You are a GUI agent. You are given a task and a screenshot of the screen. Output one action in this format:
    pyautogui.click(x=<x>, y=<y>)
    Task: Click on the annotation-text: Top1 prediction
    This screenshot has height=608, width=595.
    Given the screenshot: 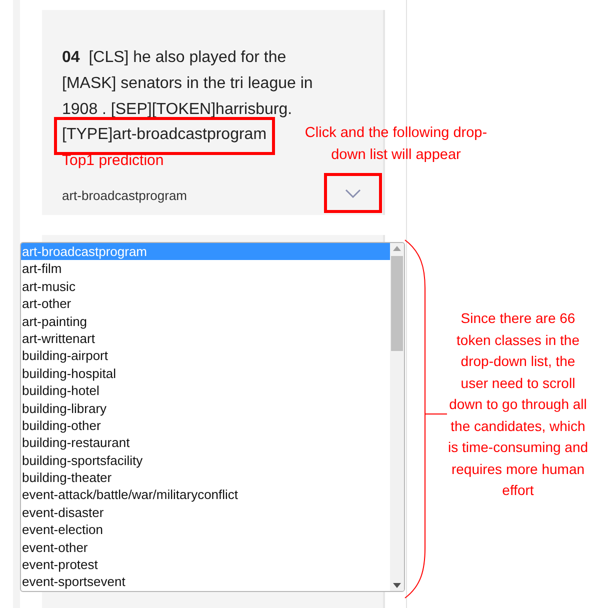 What is the action you would take?
    pyautogui.click(x=113, y=160)
    